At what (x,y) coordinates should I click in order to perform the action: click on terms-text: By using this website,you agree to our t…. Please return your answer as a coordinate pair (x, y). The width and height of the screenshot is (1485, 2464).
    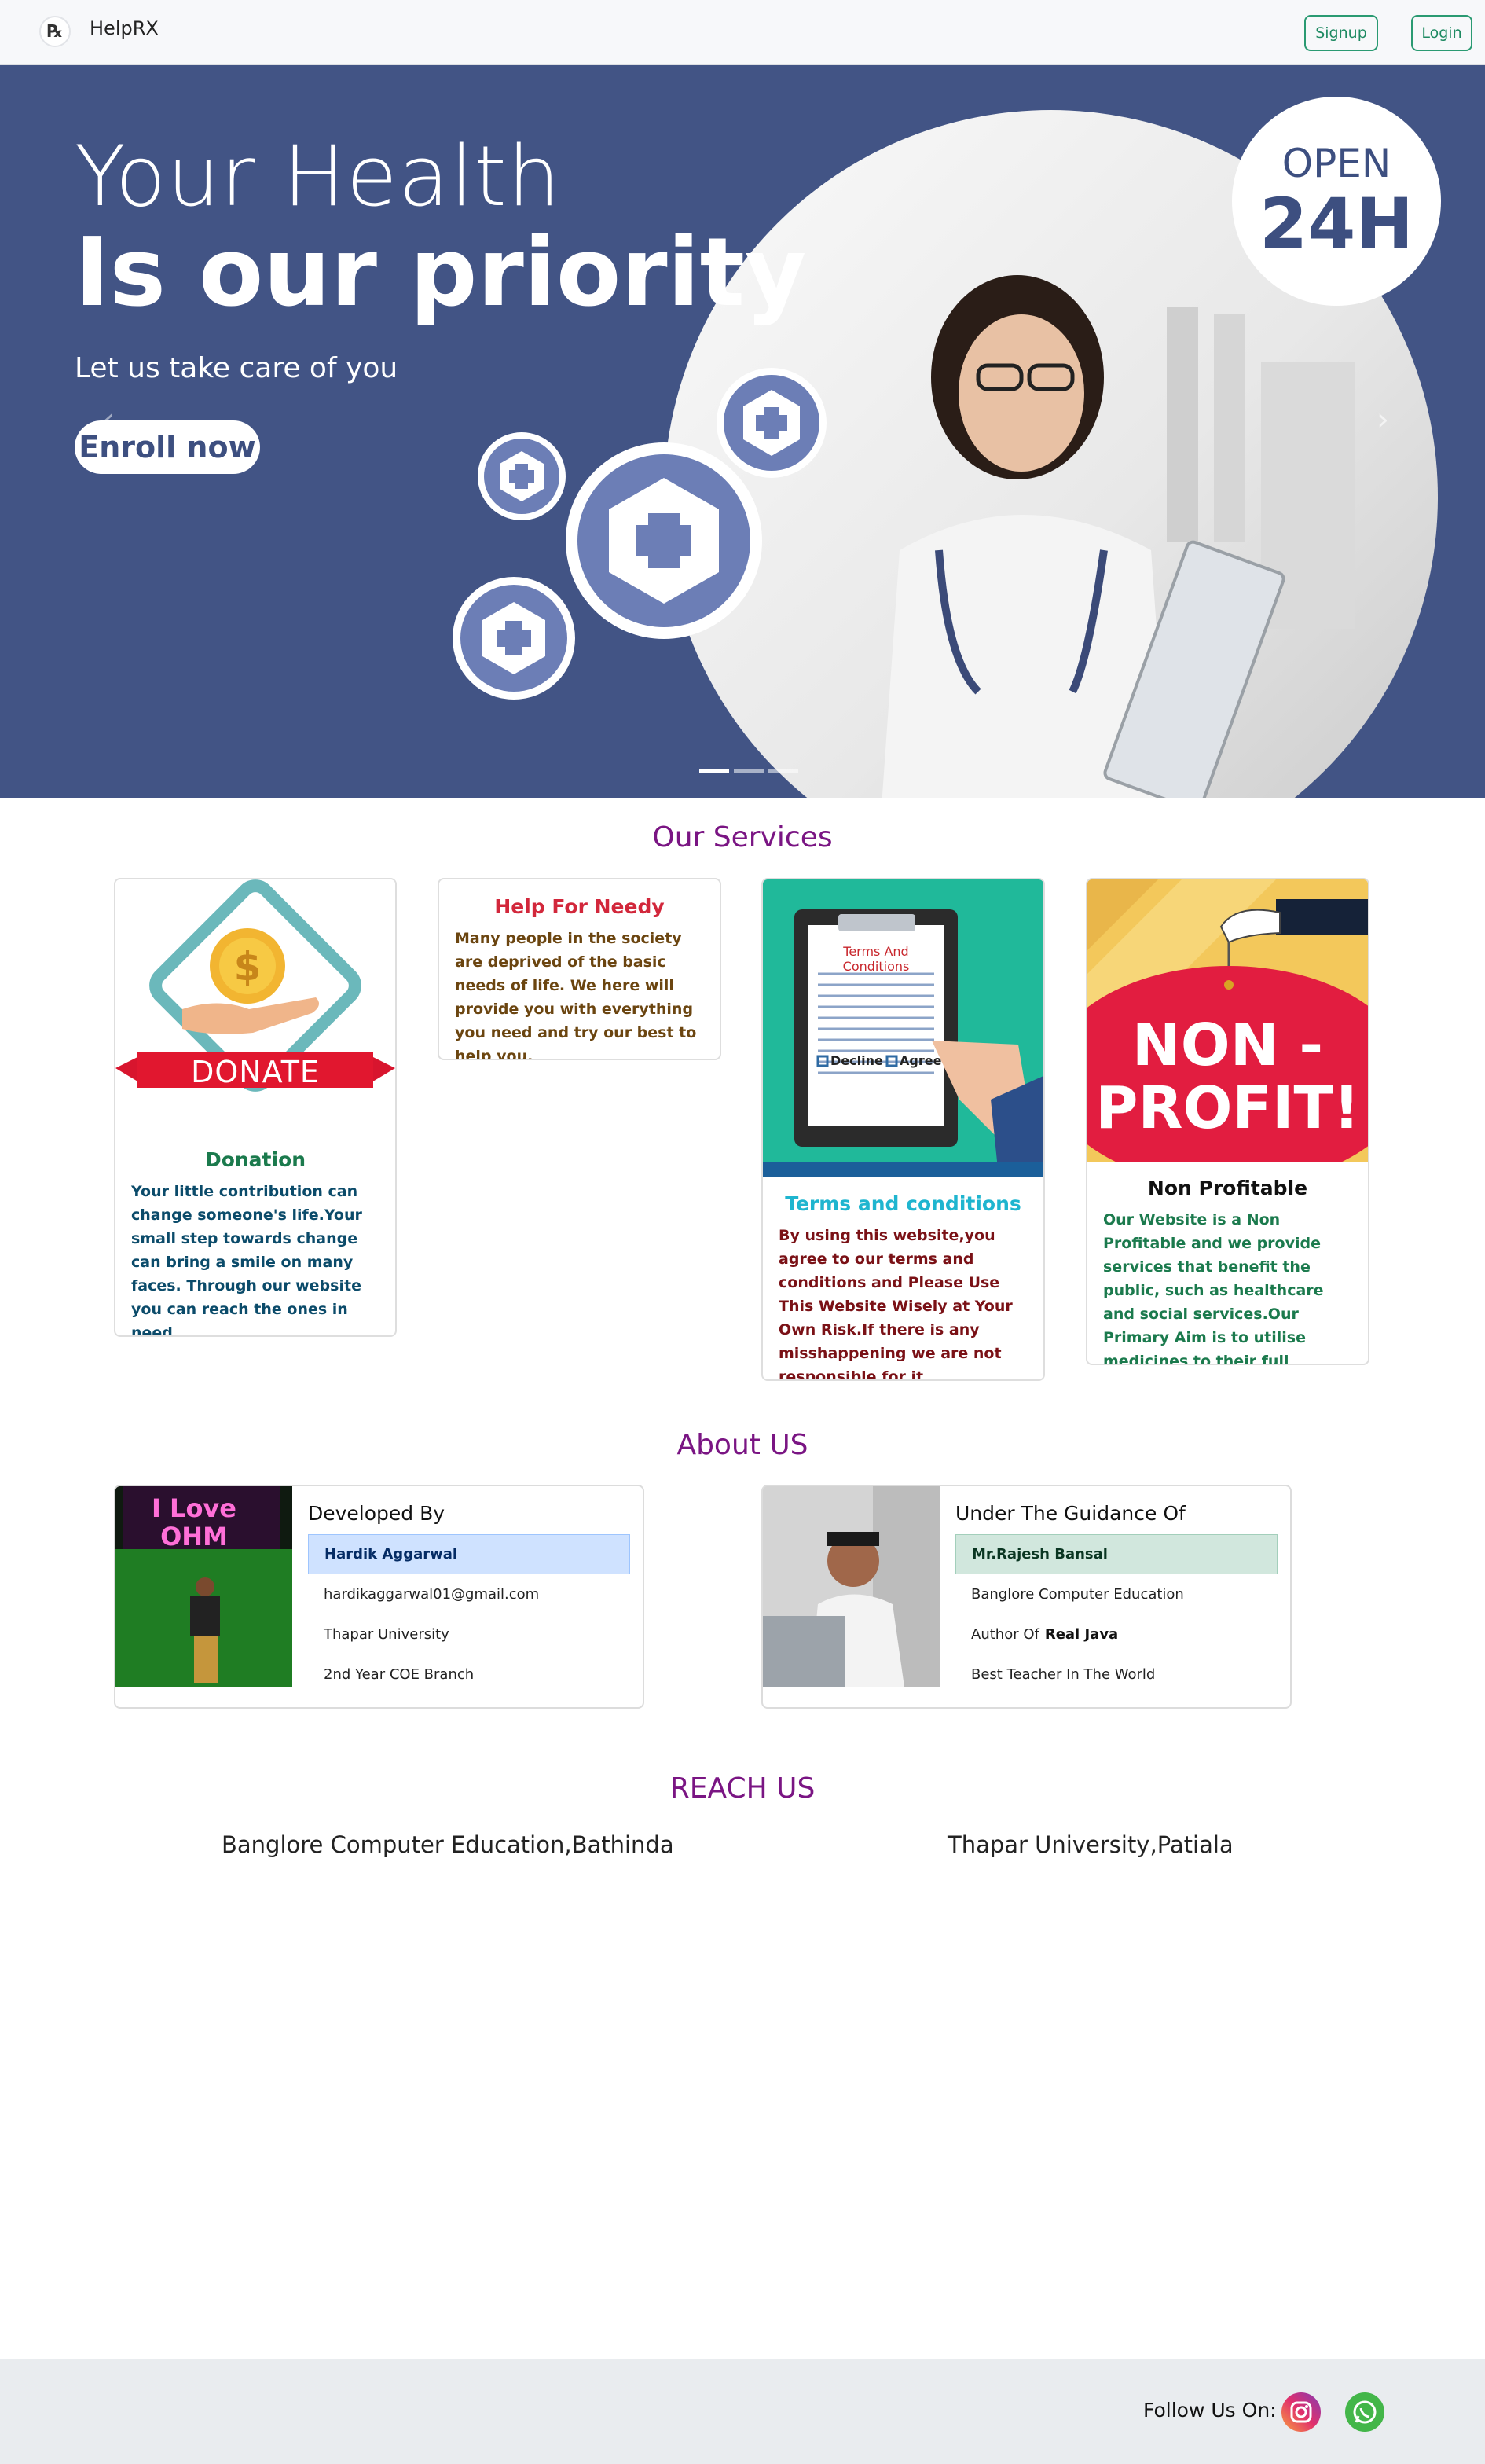
    Looking at the image, I should click on (896, 1304).